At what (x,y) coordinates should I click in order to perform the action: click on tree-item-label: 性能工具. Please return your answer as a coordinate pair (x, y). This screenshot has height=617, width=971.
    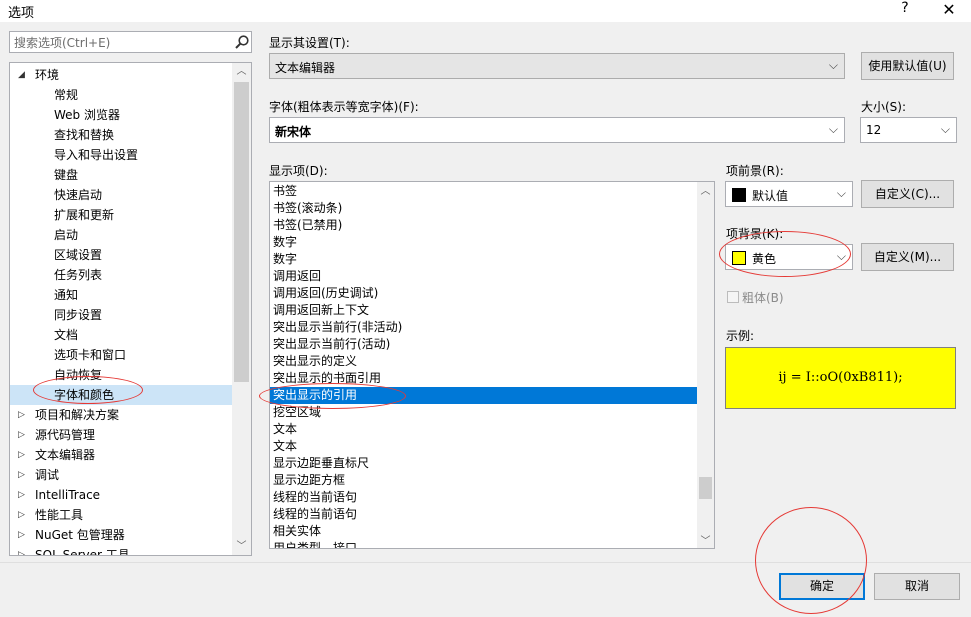
    Looking at the image, I should click on (59, 515).